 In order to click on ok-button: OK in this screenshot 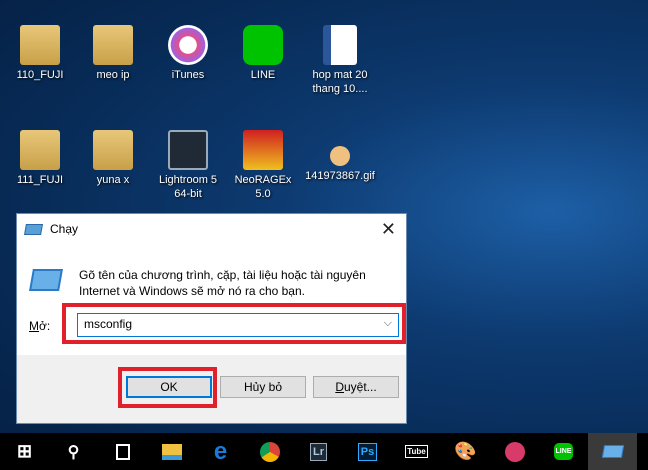, I will do `click(169, 387)`.